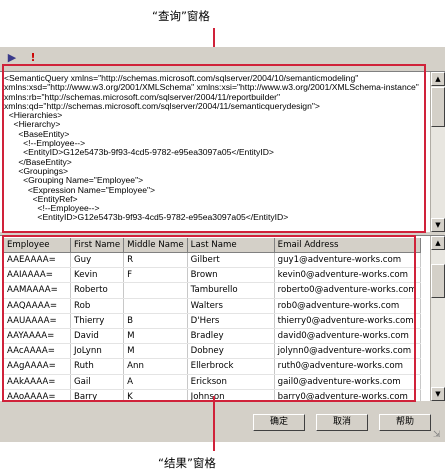 Image resolution: width=445 pixels, height=474 pixels. What do you see at coordinates (181, 16) in the screenshot?
I see `query-pane-callout: “查询”窗格` at bounding box center [181, 16].